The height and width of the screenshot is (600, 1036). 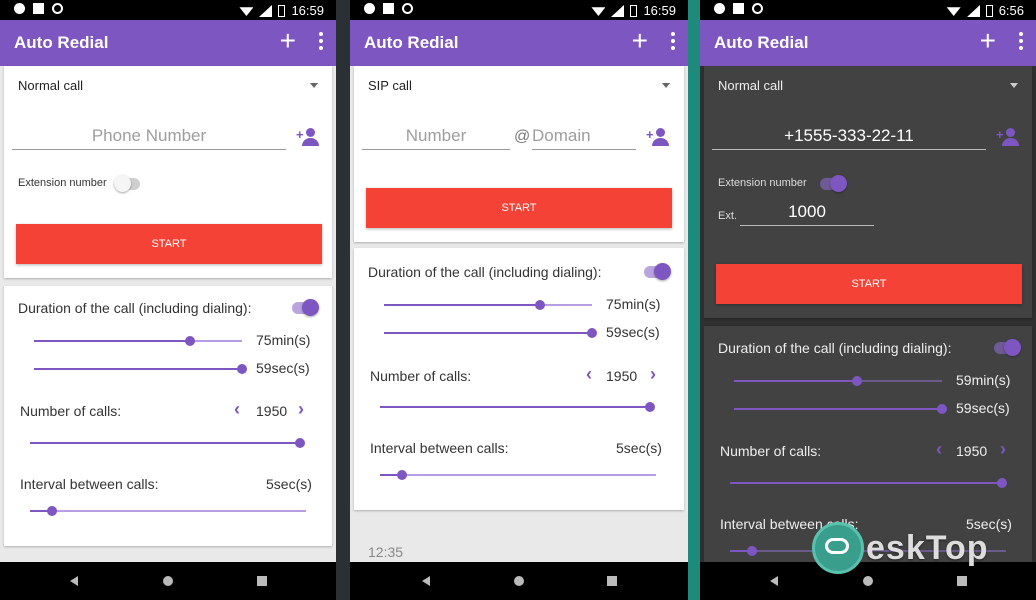 What do you see at coordinates (519, 154) in the screenshot?
I see `call-card: SIP call Number @ Domain + START` at bounding box center [519, 154].